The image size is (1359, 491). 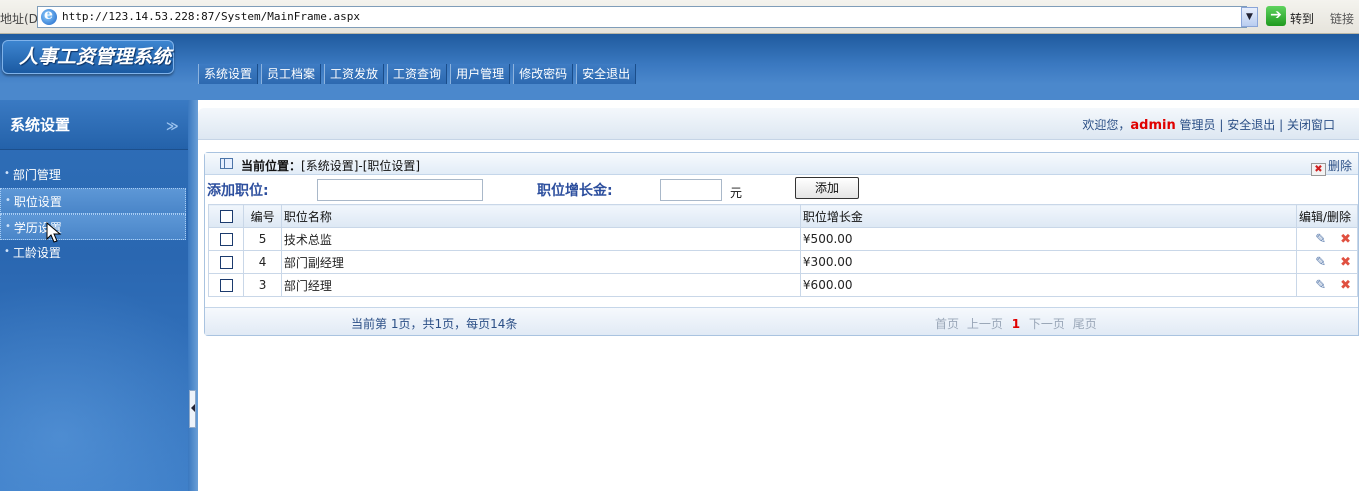 I want to click on cell-name: 部门经理, so click(x=540, y=285).